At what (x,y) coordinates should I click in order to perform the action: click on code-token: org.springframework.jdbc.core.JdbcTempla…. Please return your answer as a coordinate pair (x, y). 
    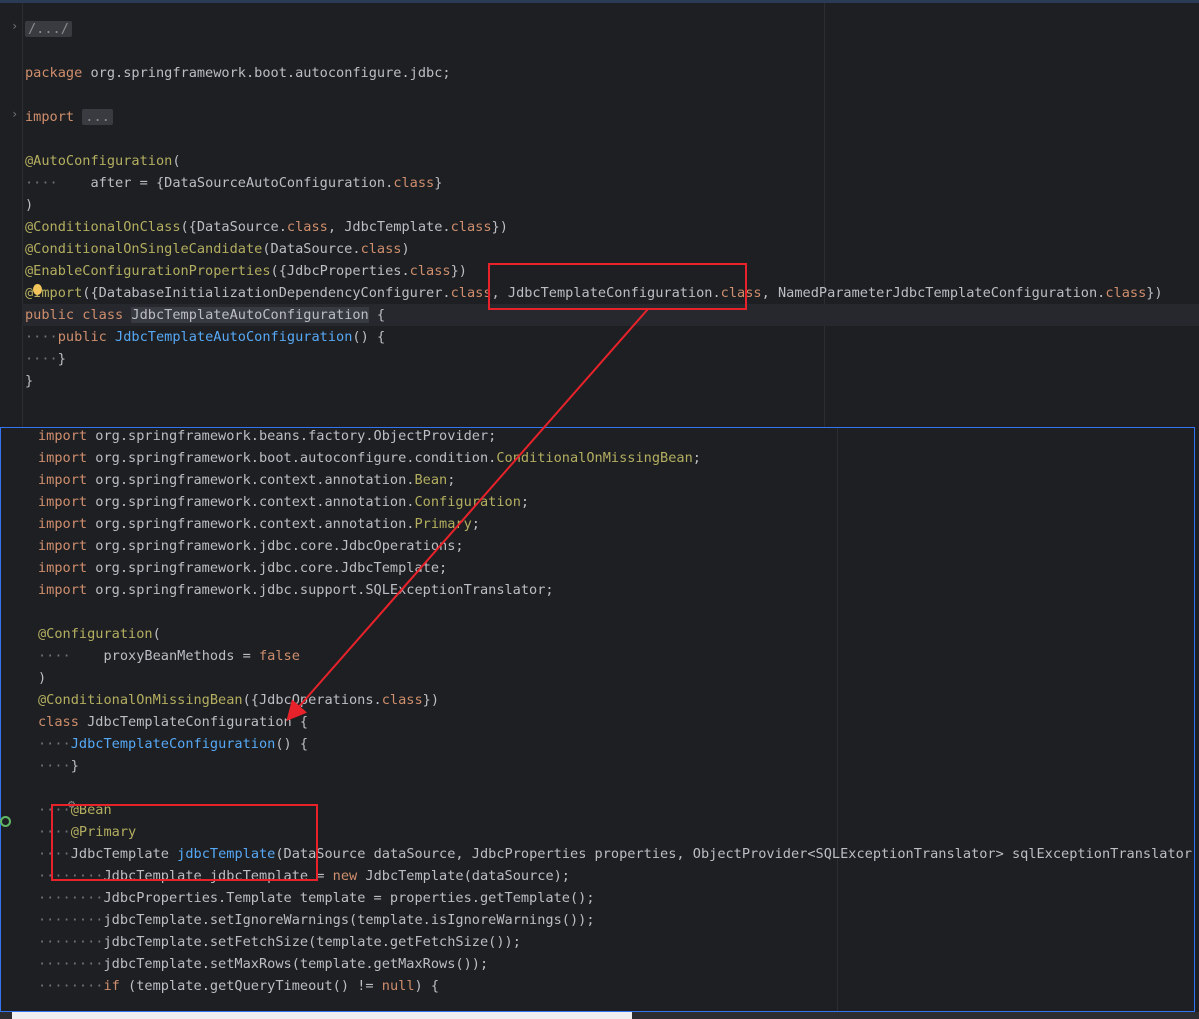
    Looking at the image, I should click on (267, 568).